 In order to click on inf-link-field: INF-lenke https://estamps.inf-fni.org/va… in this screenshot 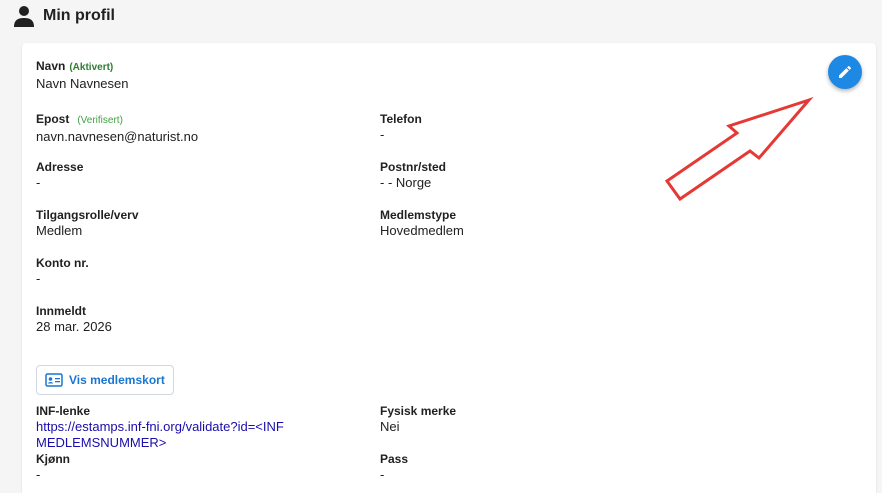, I will do `click(186, 427)`.